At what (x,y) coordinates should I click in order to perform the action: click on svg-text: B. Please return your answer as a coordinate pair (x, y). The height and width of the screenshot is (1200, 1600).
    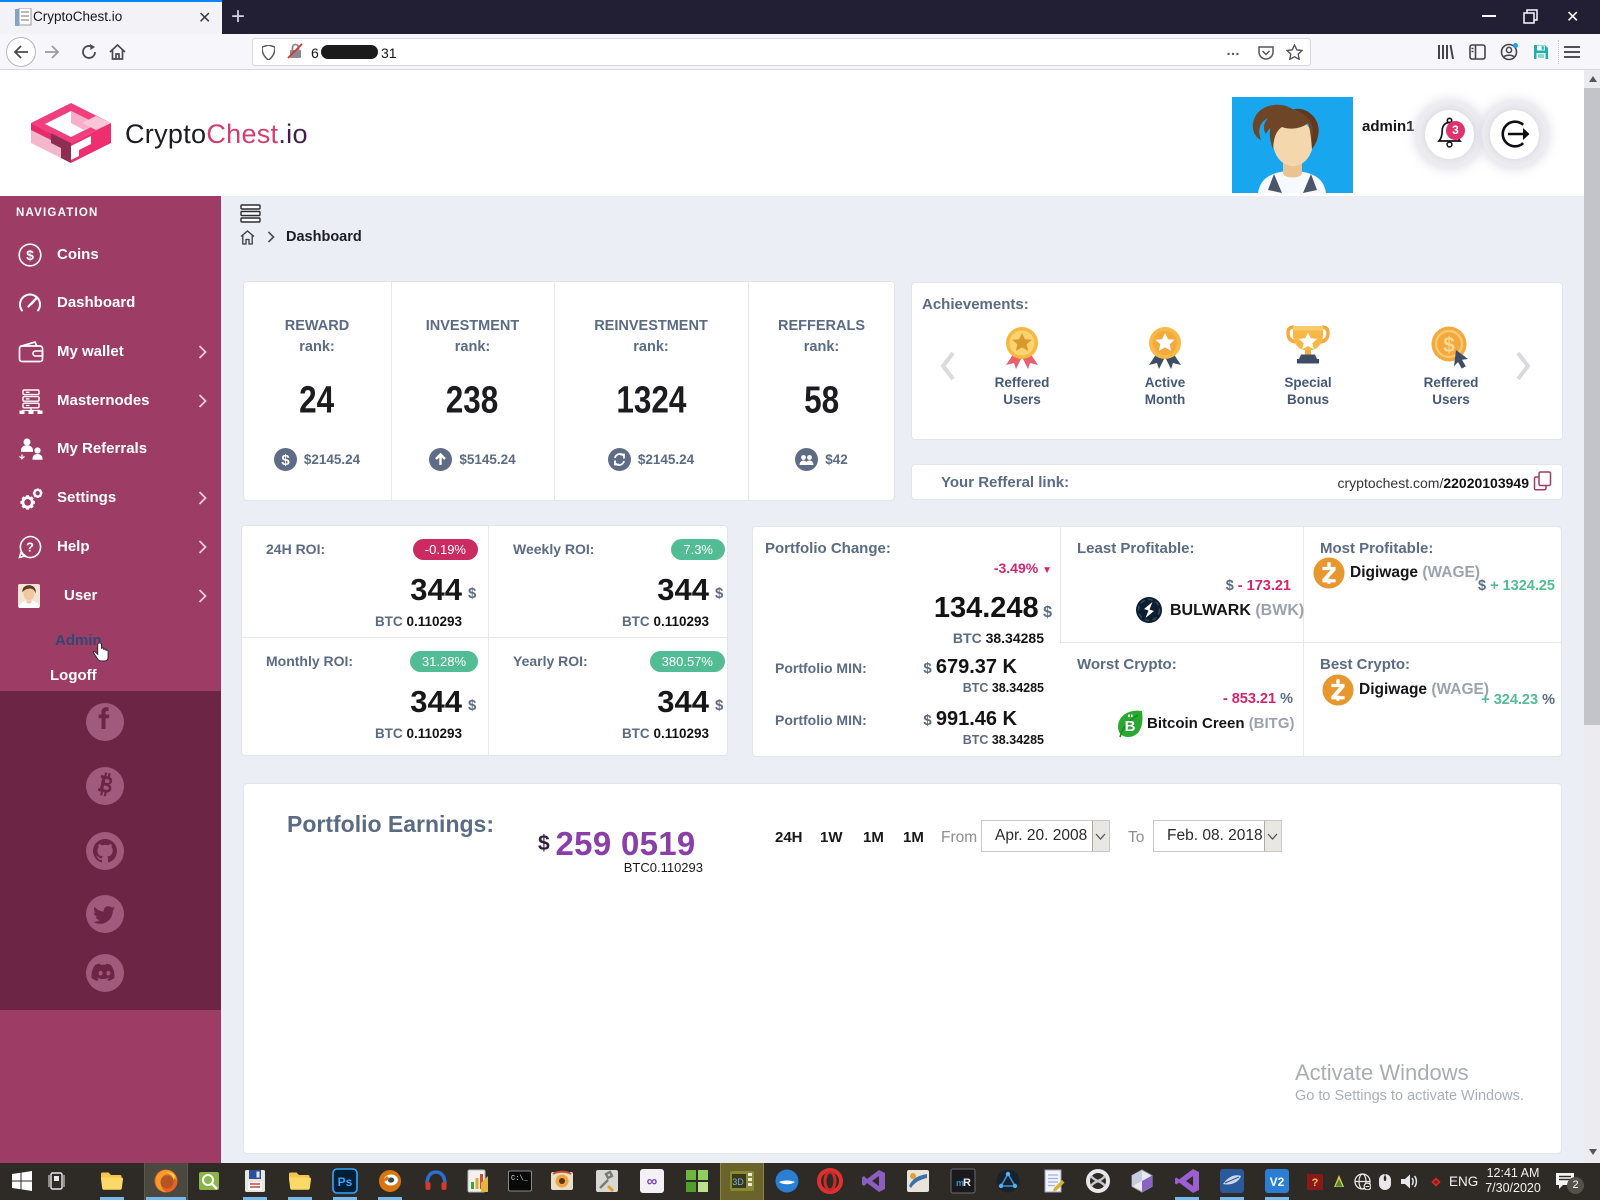
    Looking at the image, I should click on (1130, 726).